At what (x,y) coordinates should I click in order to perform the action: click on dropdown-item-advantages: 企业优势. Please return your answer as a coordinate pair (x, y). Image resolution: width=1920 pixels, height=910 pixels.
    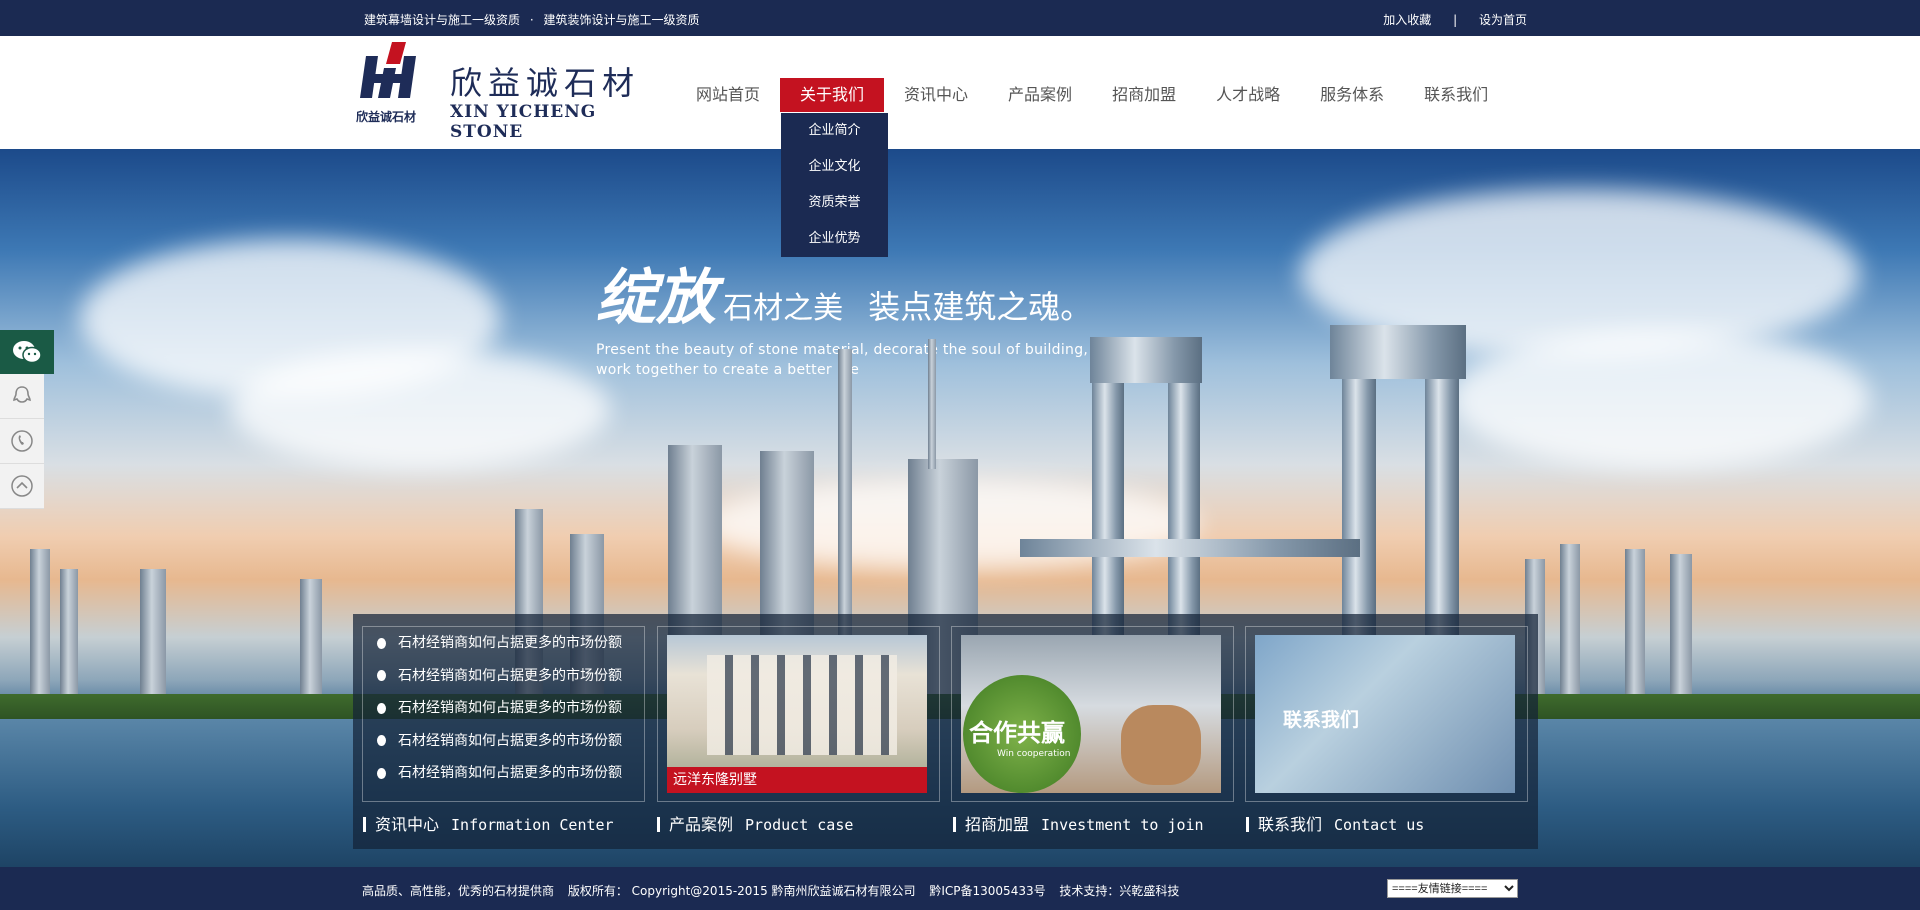
    Looking at the image, I should click on (834, 239).